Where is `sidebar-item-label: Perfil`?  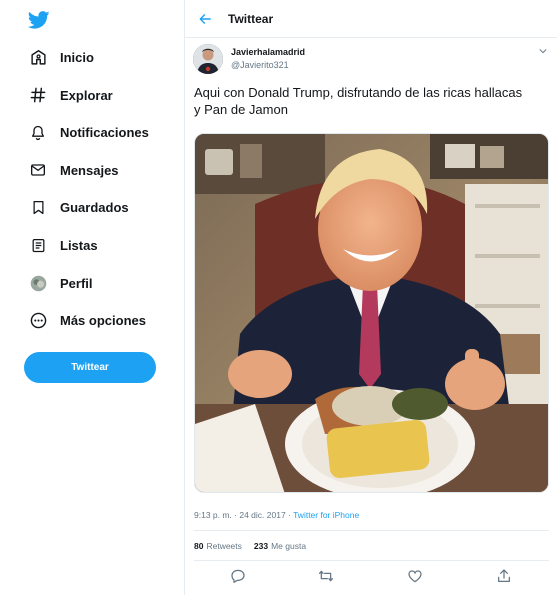
sidebar-item-label: Perfil is located at coordinates (76, 283).